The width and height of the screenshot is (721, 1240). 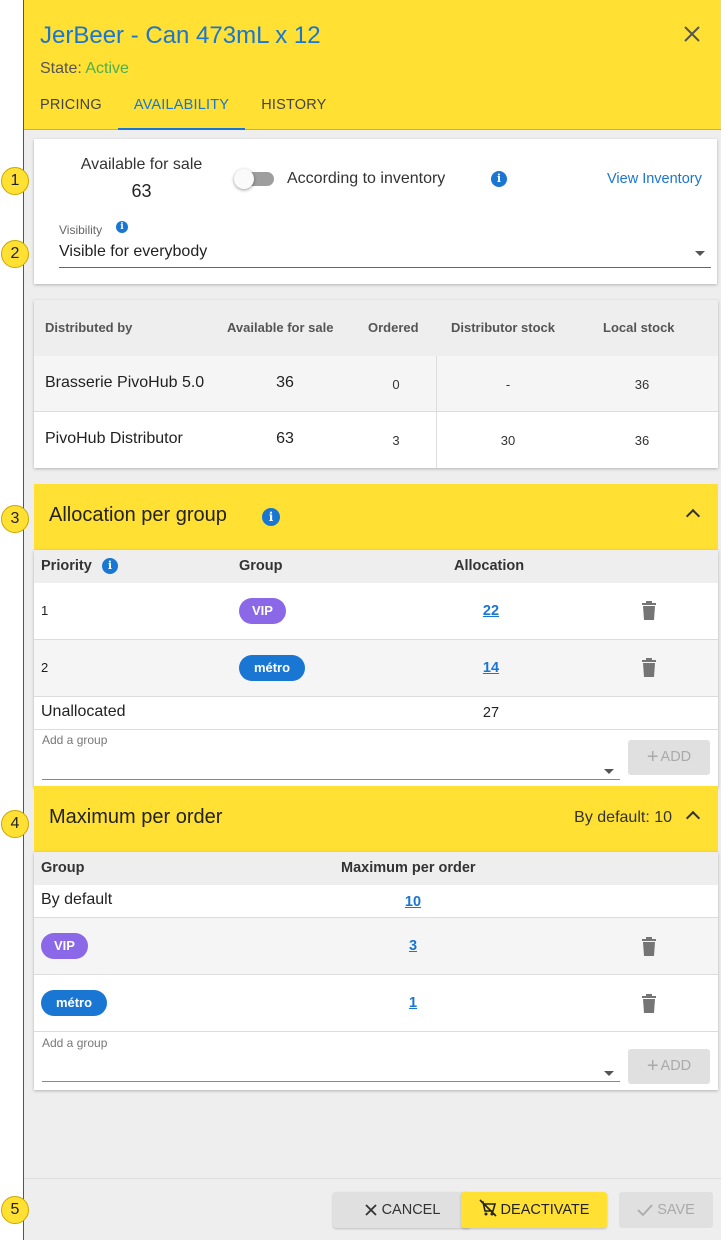 What do you see at coordinates (491, 668) in the screenshot?
I see `allocation-value-link: 14` at bounding box center [491, 668].